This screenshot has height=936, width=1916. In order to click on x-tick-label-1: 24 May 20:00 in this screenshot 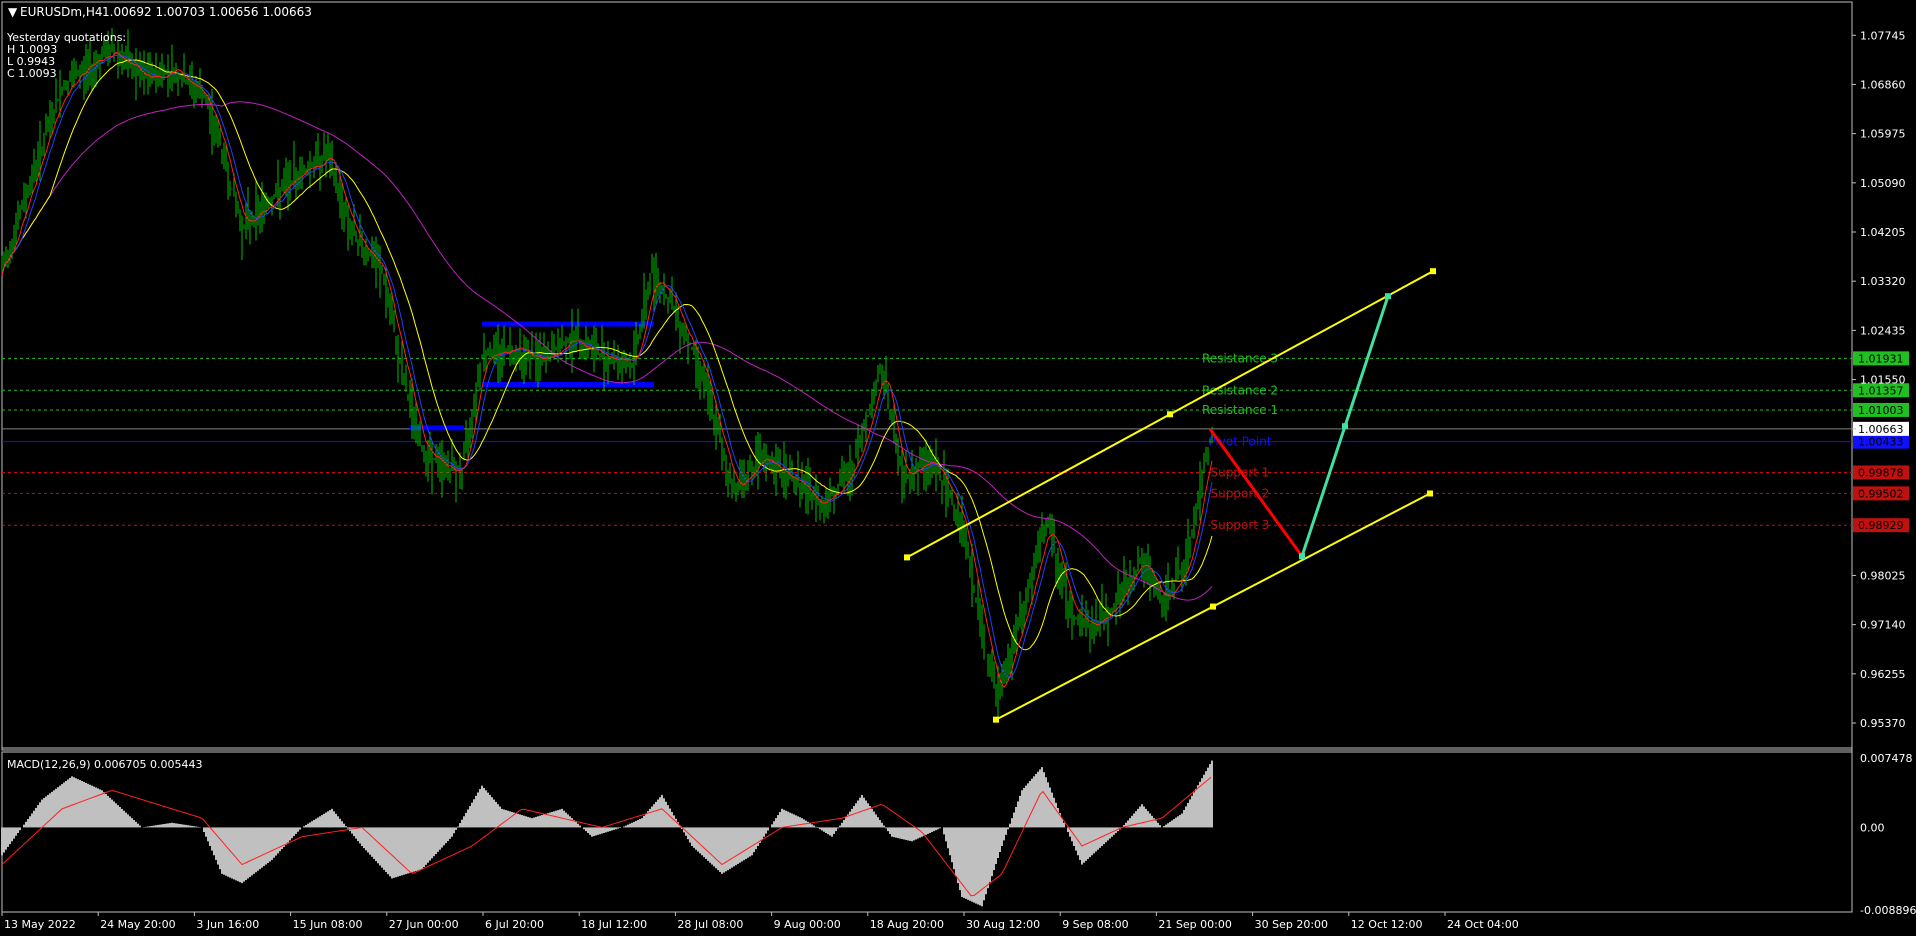, I will do `click(137, 924)`.